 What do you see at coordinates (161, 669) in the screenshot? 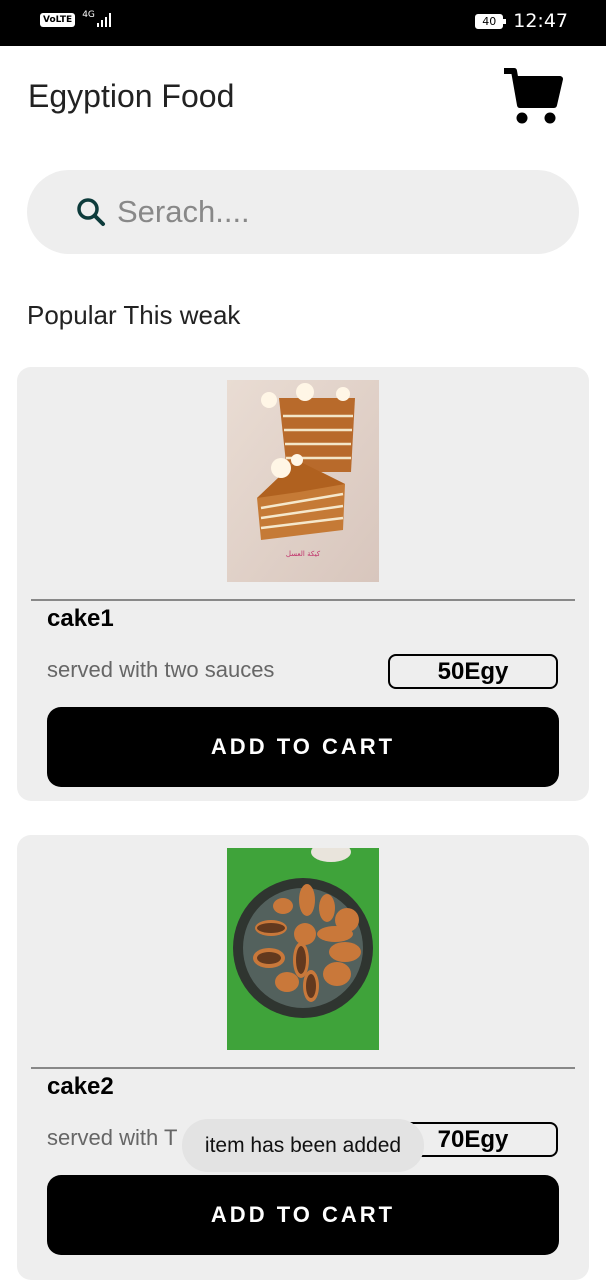
I see `product-description: served with two sauces` at bounding box center [161, 669].